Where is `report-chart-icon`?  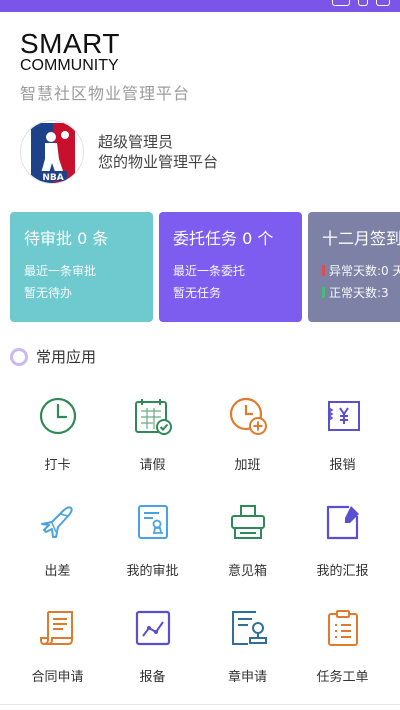 report-chart-icon is located at coordinates (152, 628).